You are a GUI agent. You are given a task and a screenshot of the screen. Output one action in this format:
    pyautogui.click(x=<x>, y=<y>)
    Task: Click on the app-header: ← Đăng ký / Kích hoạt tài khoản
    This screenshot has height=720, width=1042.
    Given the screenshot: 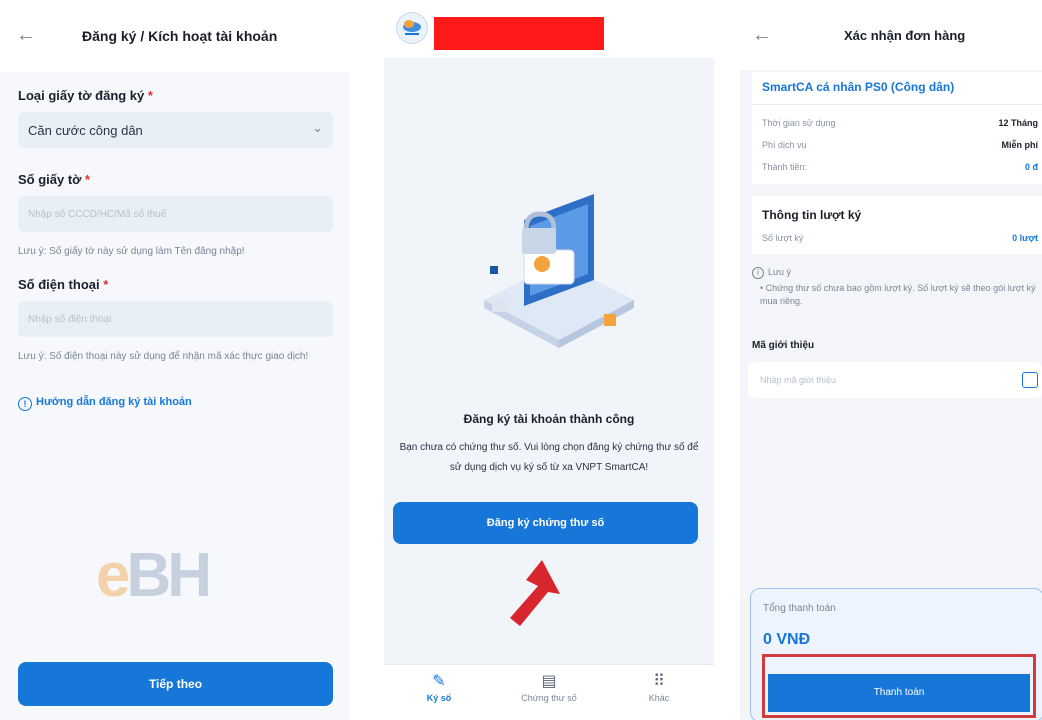 What is the action you would take?
    pyautogui.click(x=175, y=36)
    